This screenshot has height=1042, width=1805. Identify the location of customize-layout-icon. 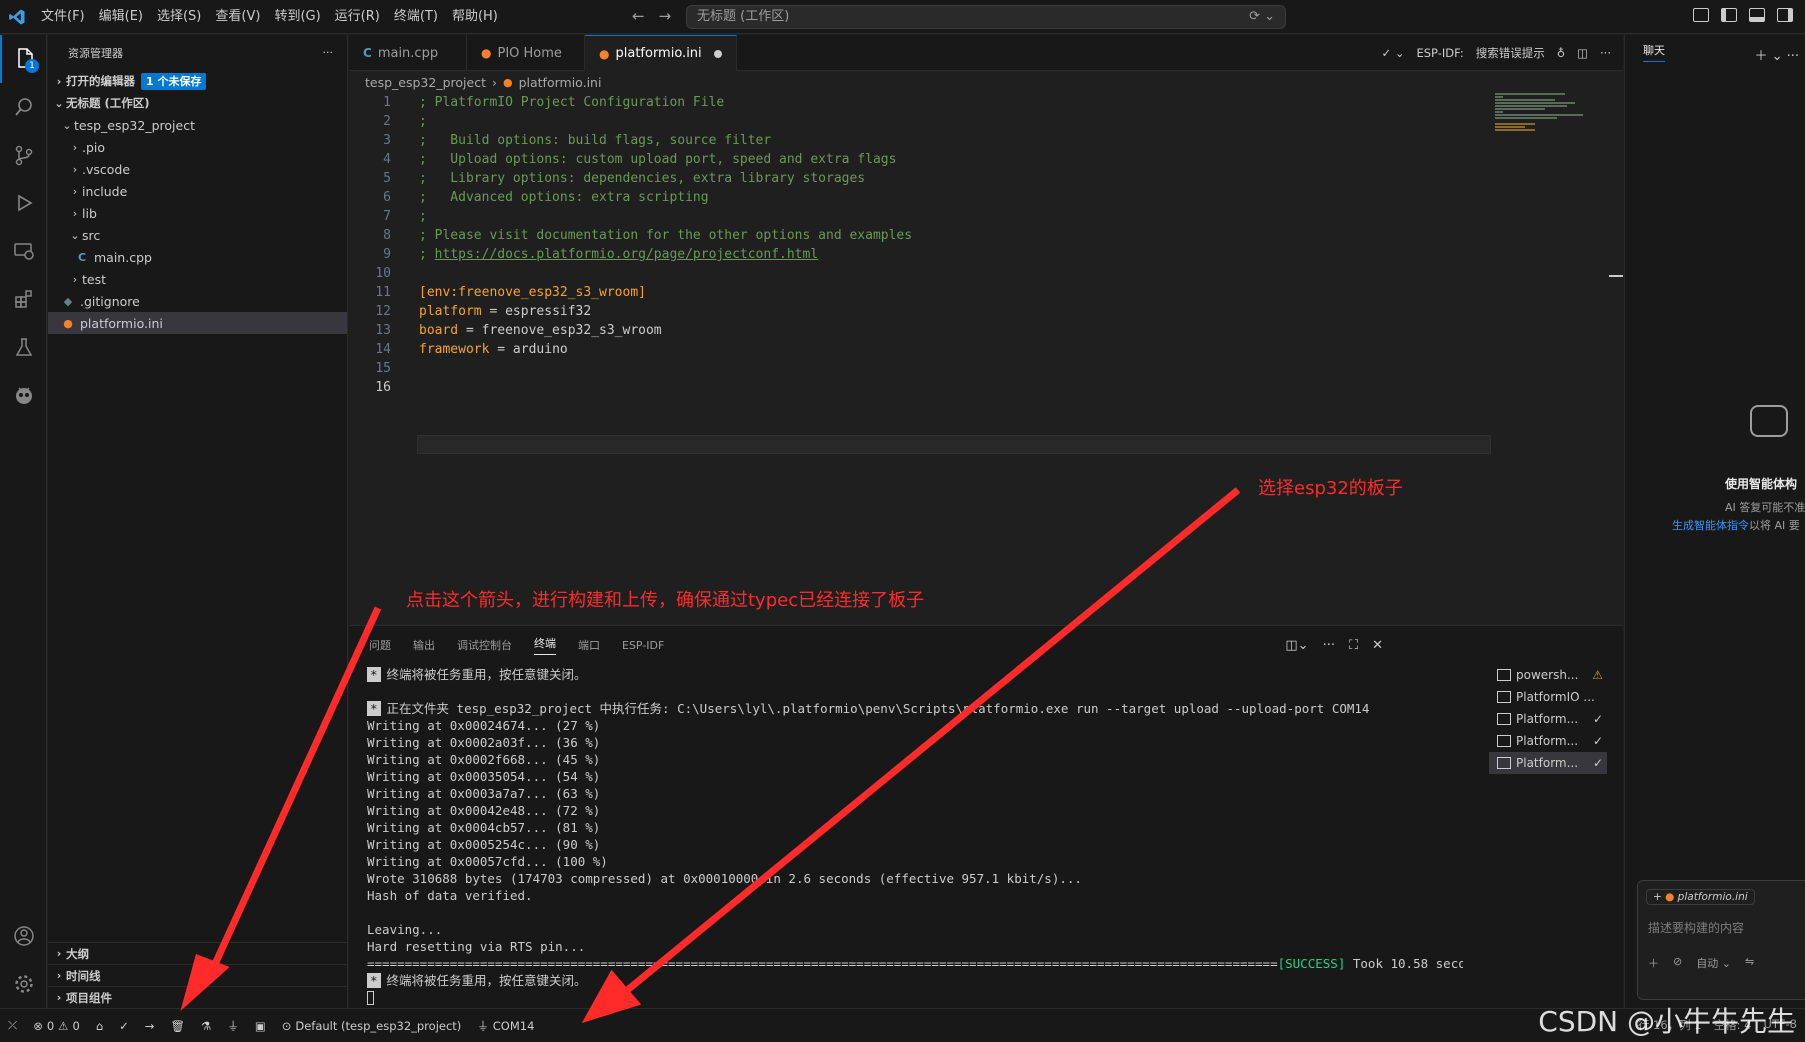
(1701, 15).